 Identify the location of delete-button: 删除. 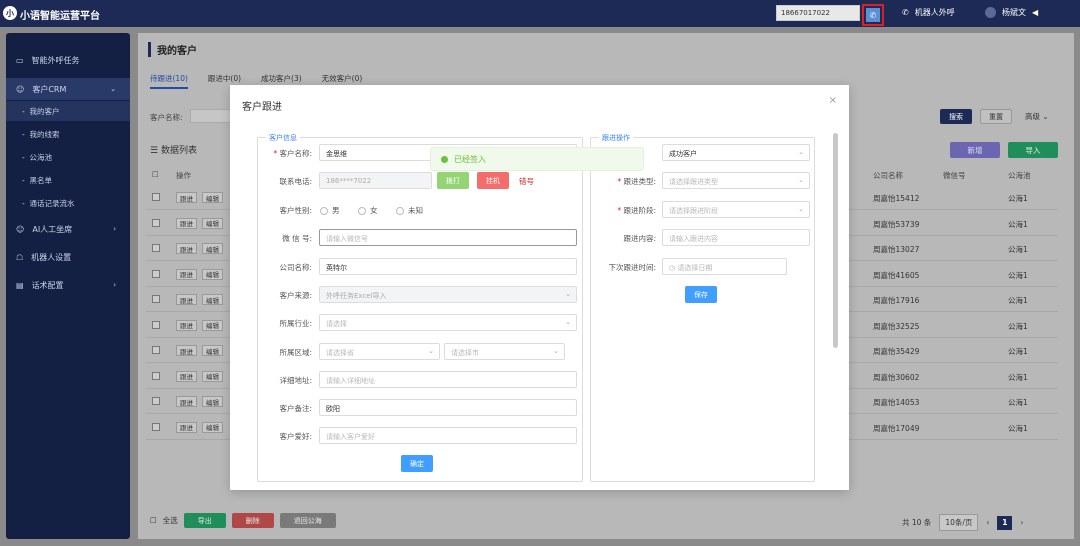
(252, 520).